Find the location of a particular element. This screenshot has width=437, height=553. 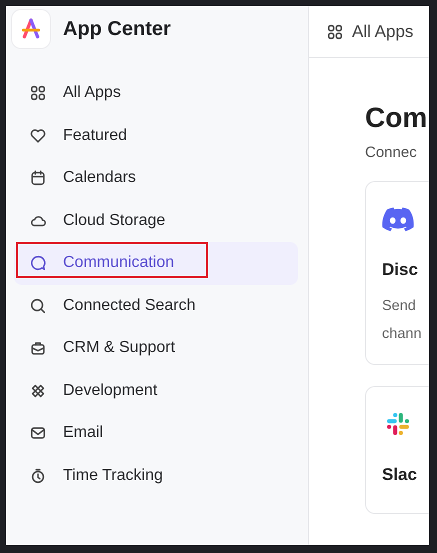

sidebar-item: Calendars is located at coordinates (156, 178).